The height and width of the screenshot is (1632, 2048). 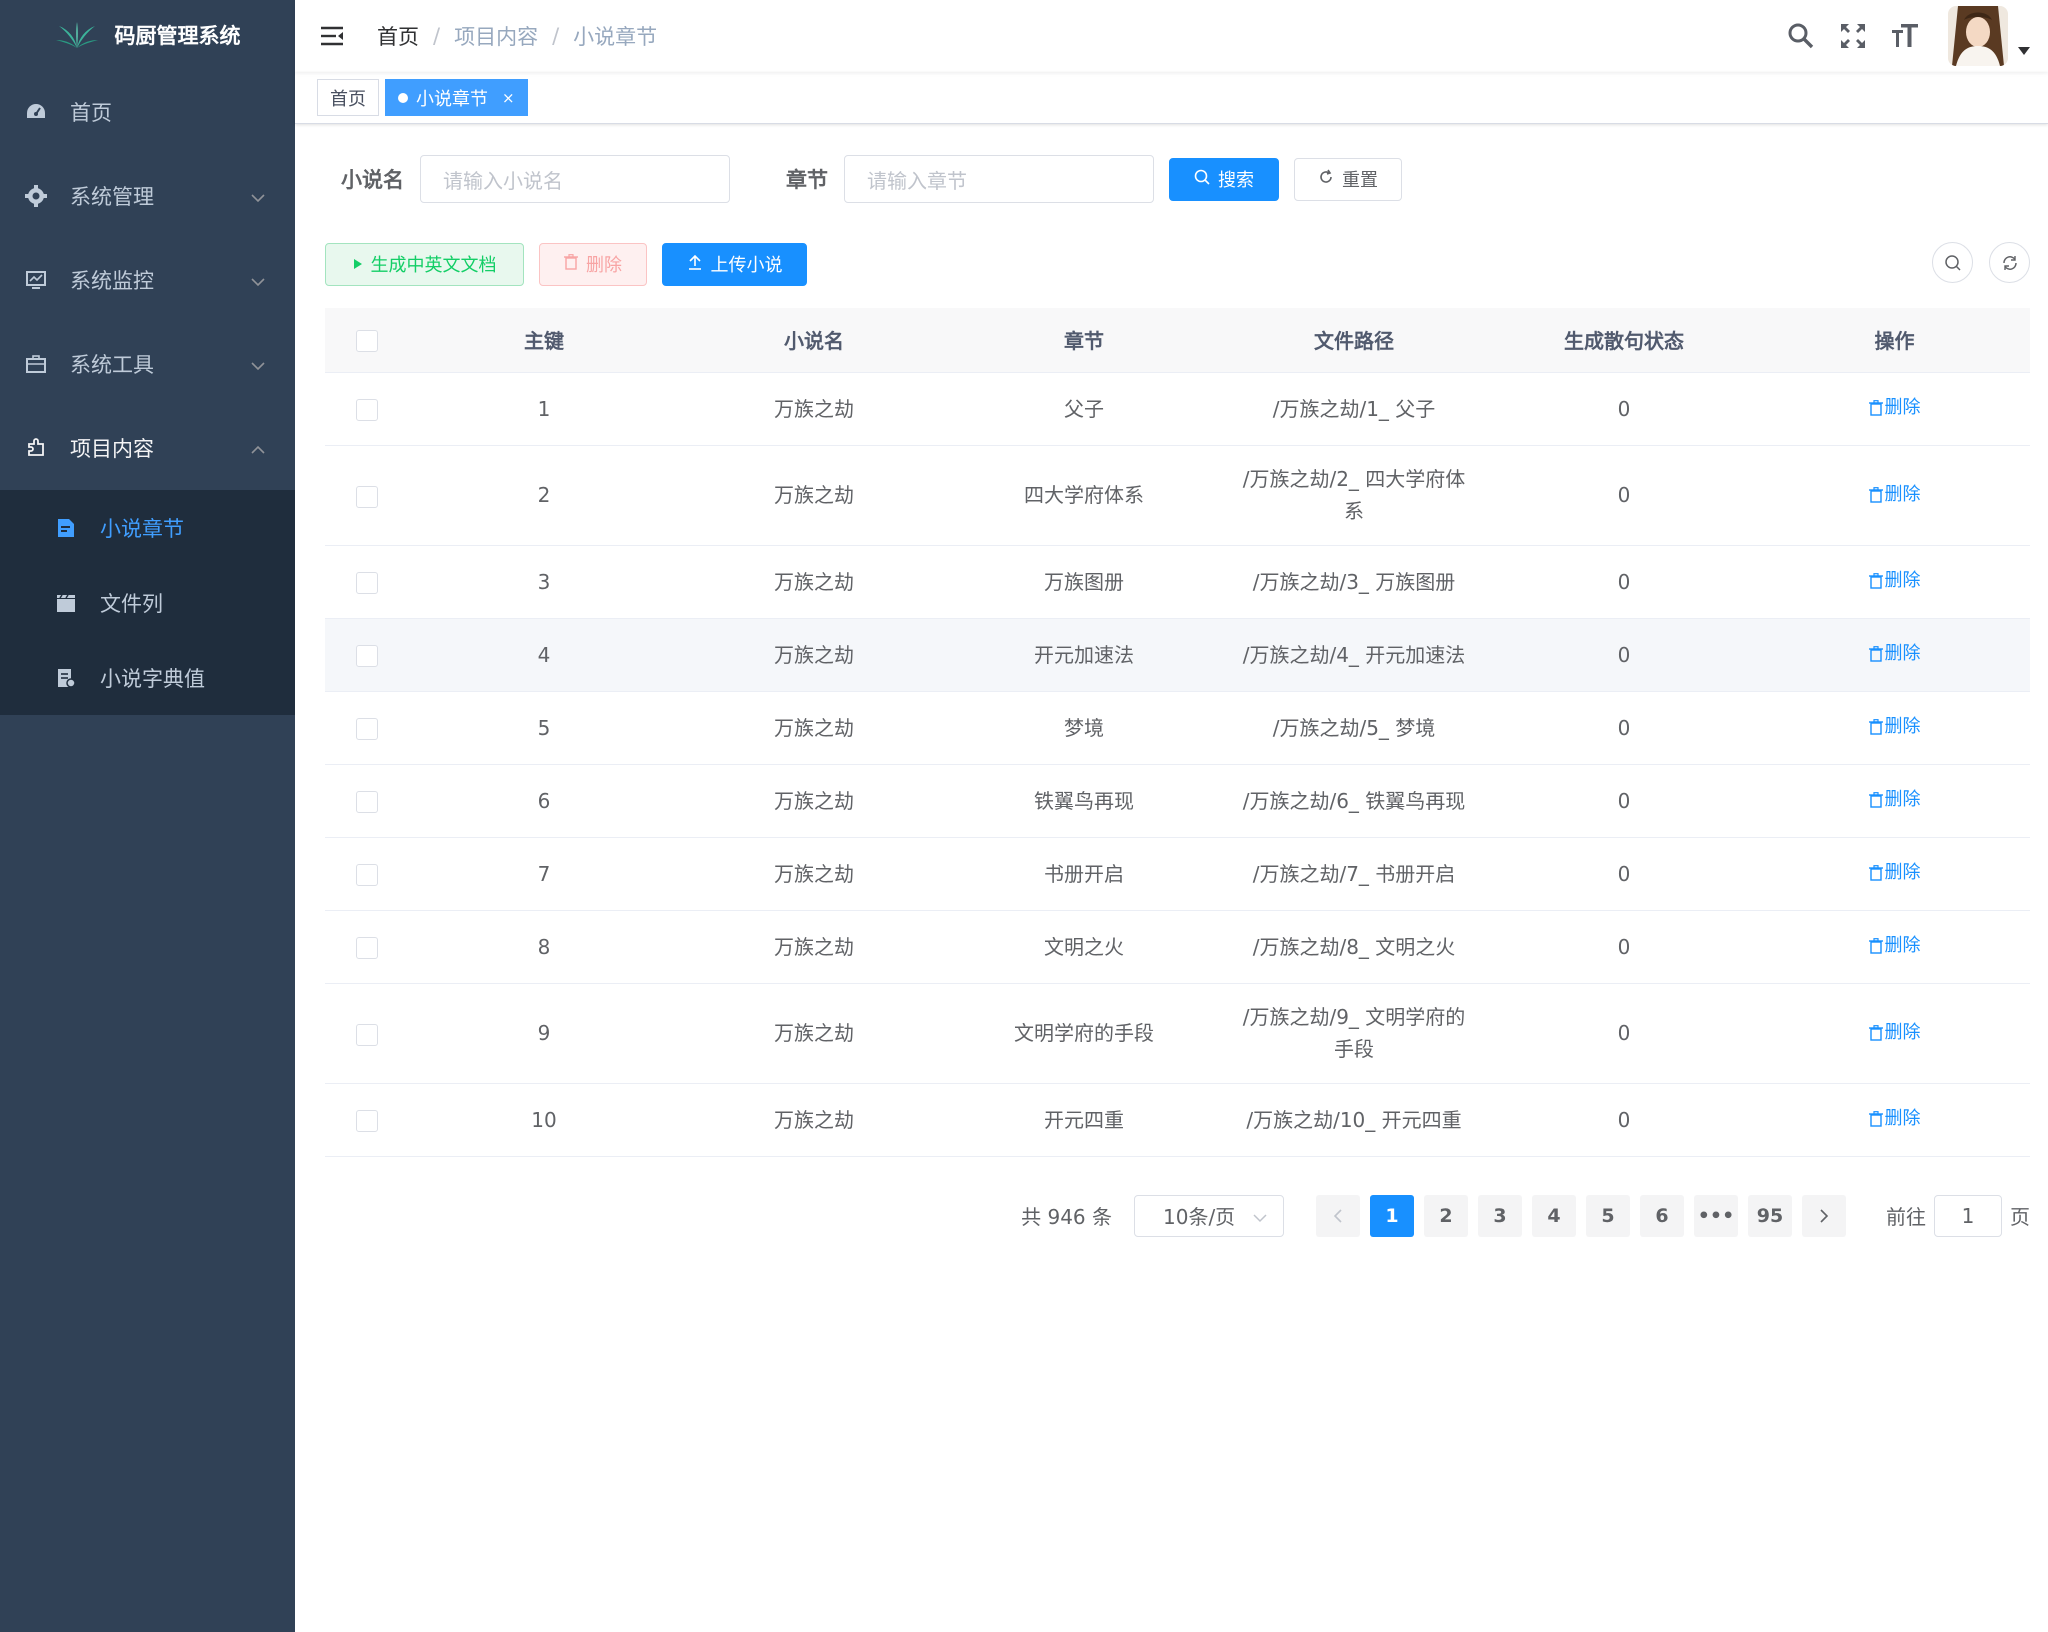 I want to click on page-number: 5, so click(x=1608, y=1215).